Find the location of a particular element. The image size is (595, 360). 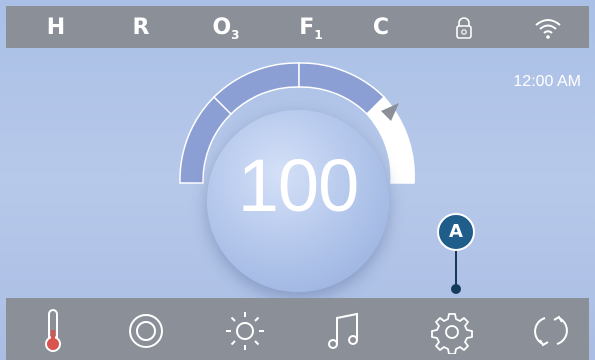

clock: 12:00 AM is located at coordinates (547, 81).